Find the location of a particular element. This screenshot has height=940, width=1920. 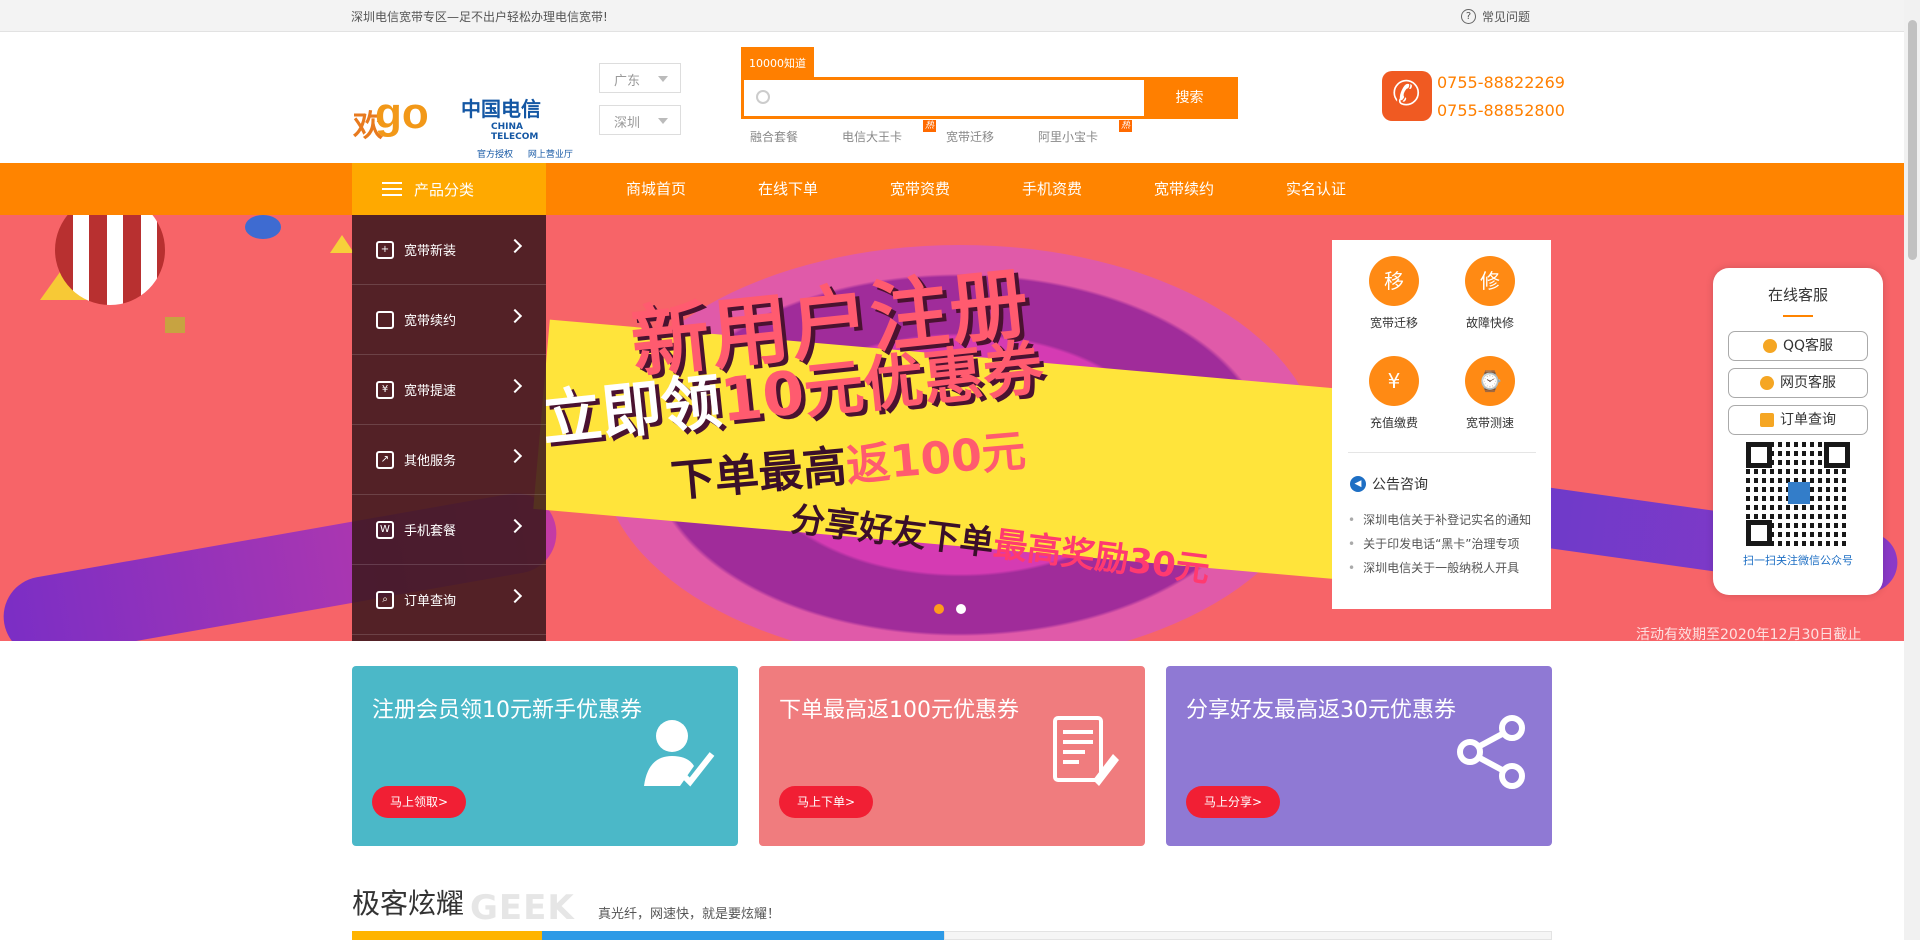

divider is located at coordinates (1442, 452).